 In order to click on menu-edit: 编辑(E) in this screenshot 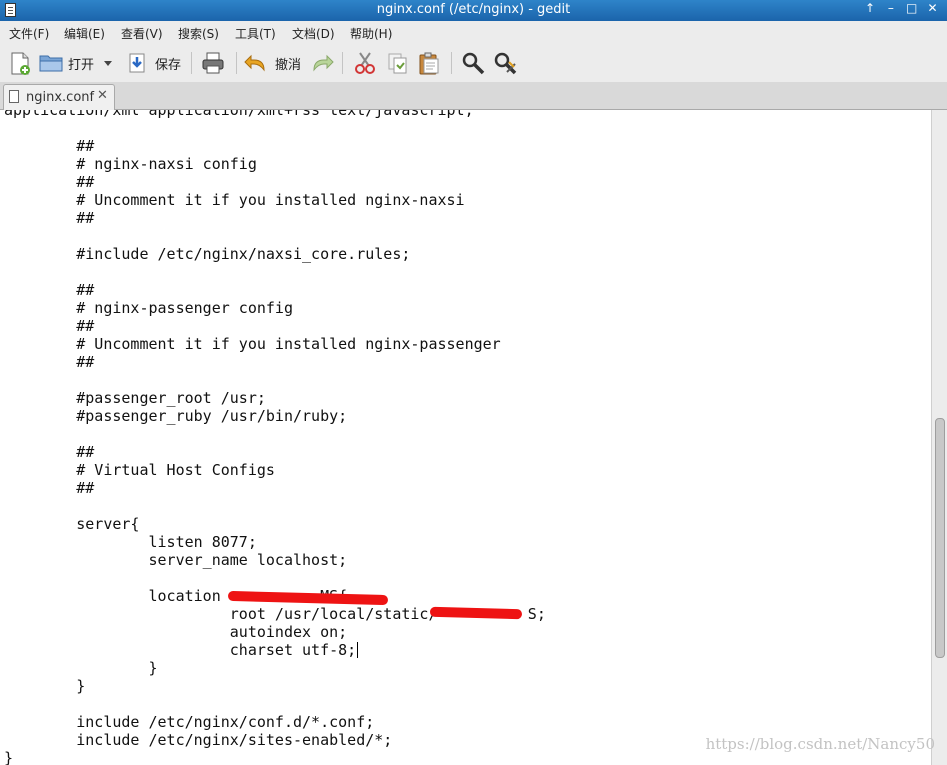, I will do `click(84, 33)`.